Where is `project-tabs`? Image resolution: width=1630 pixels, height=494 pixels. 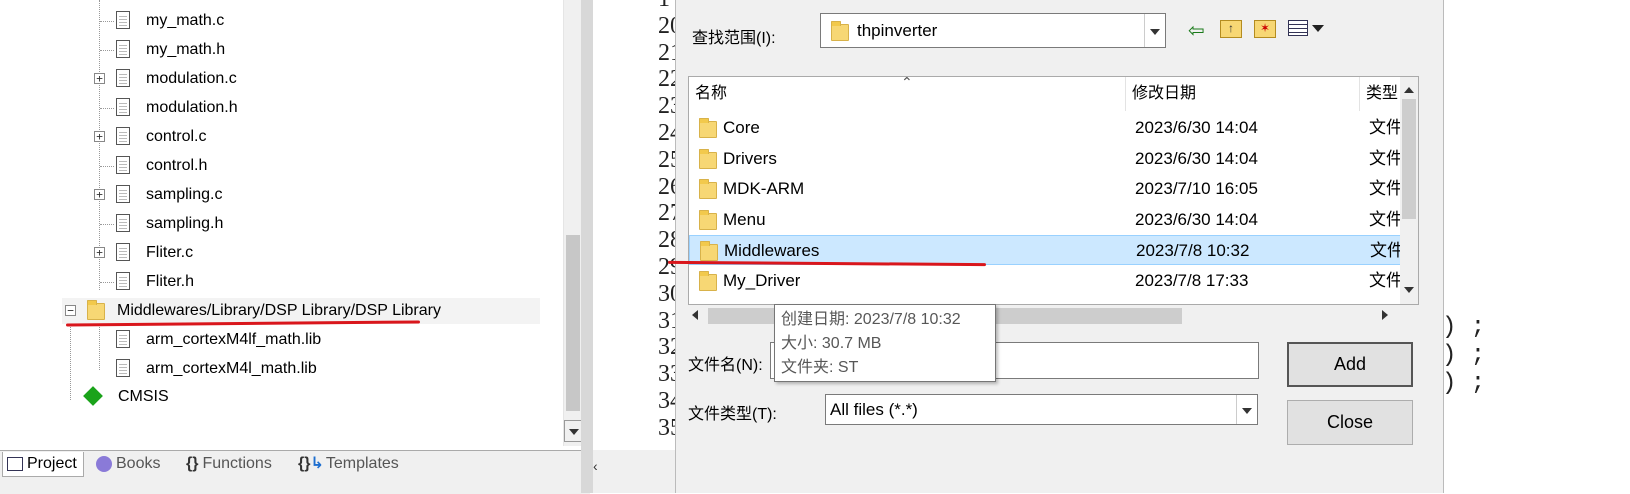
project-tabs is located at coordinates (295, 472).